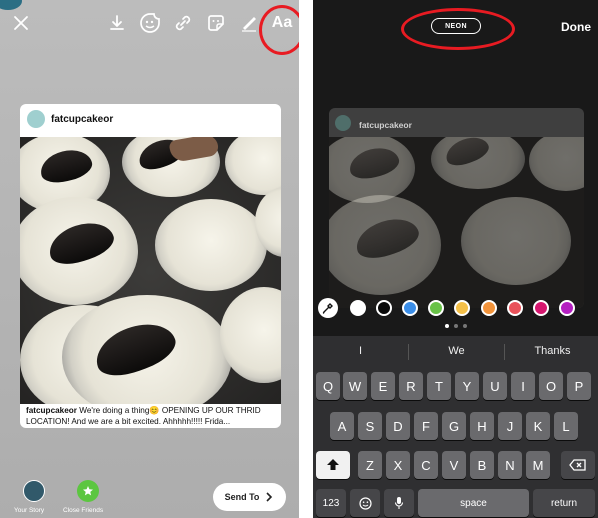  Describe the element at coordinates (358, 308) in the screenshot. I see `color-white` at that location.